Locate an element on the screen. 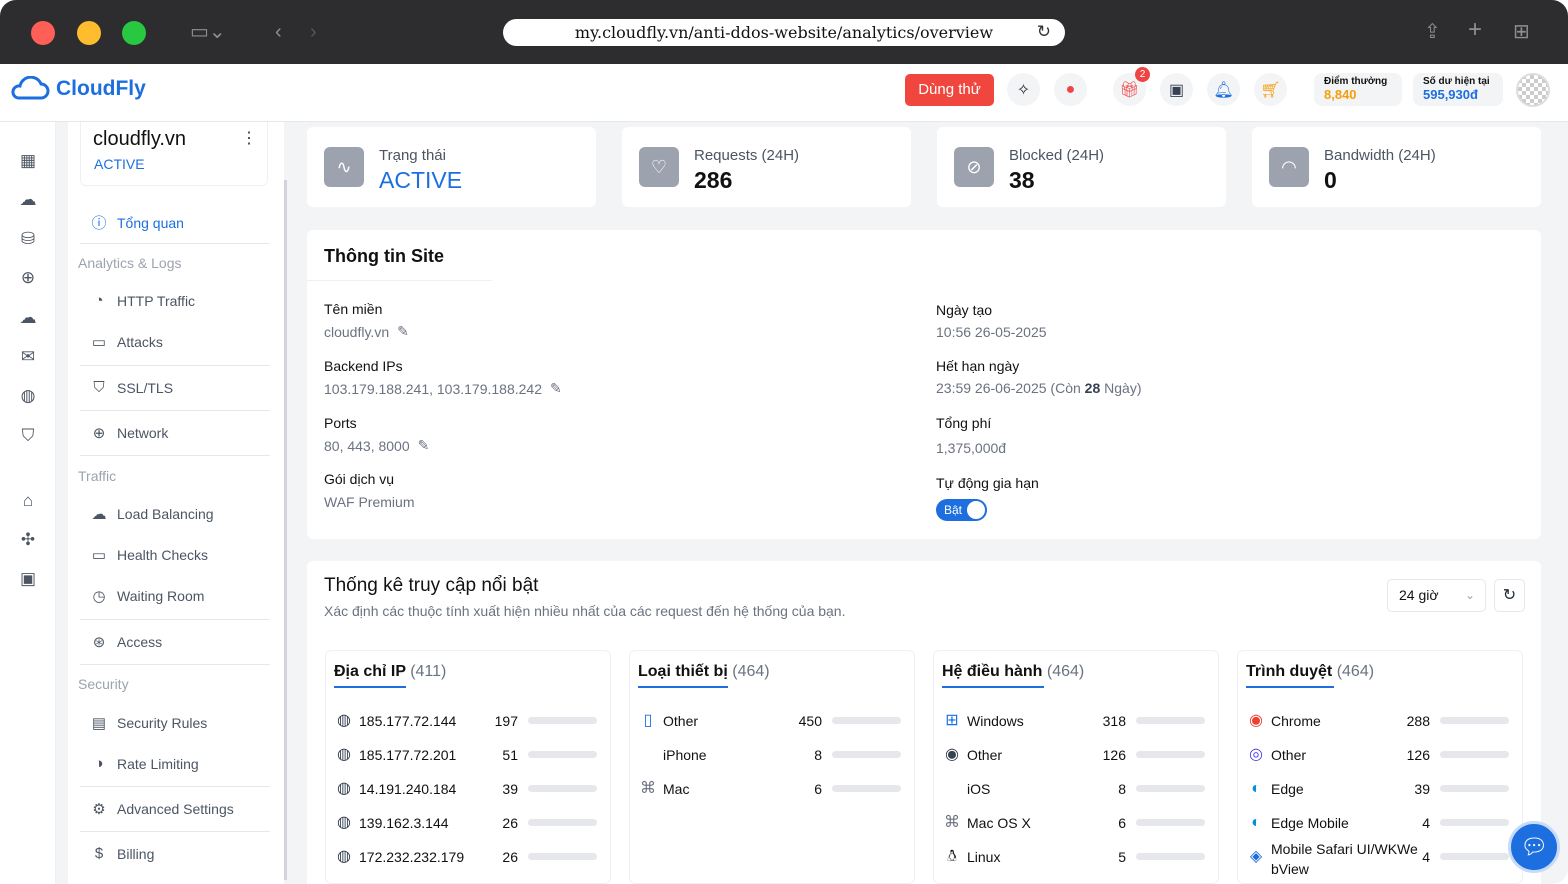  list-item: 🐧︎ Linux 5 is located at coordinates (1077, 857).